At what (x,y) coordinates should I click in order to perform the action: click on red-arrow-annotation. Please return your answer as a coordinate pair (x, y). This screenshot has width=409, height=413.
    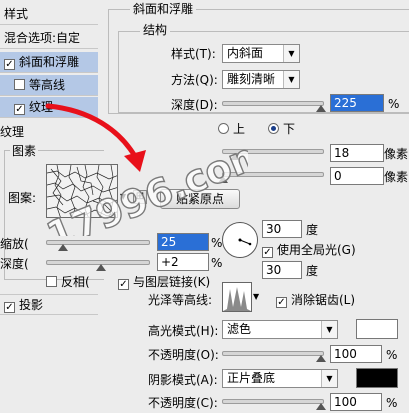
    Looking at the image, I should click on (95, 137).